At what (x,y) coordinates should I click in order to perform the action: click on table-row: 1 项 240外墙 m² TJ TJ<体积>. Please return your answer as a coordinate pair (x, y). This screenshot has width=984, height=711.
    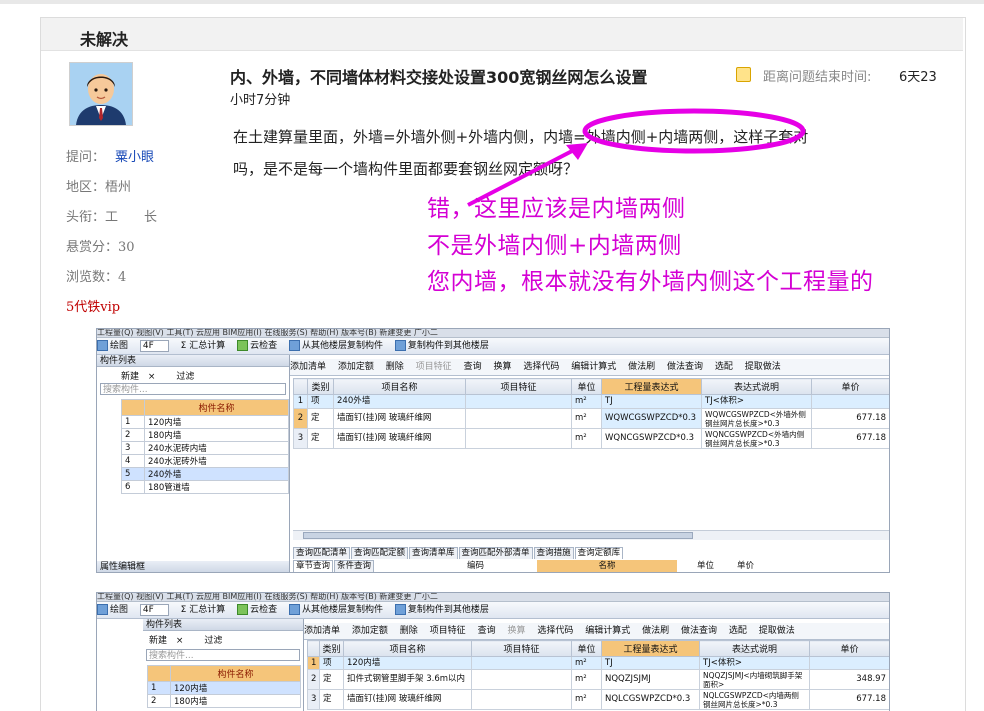
    Looking at the image, I should click on (591, 401).